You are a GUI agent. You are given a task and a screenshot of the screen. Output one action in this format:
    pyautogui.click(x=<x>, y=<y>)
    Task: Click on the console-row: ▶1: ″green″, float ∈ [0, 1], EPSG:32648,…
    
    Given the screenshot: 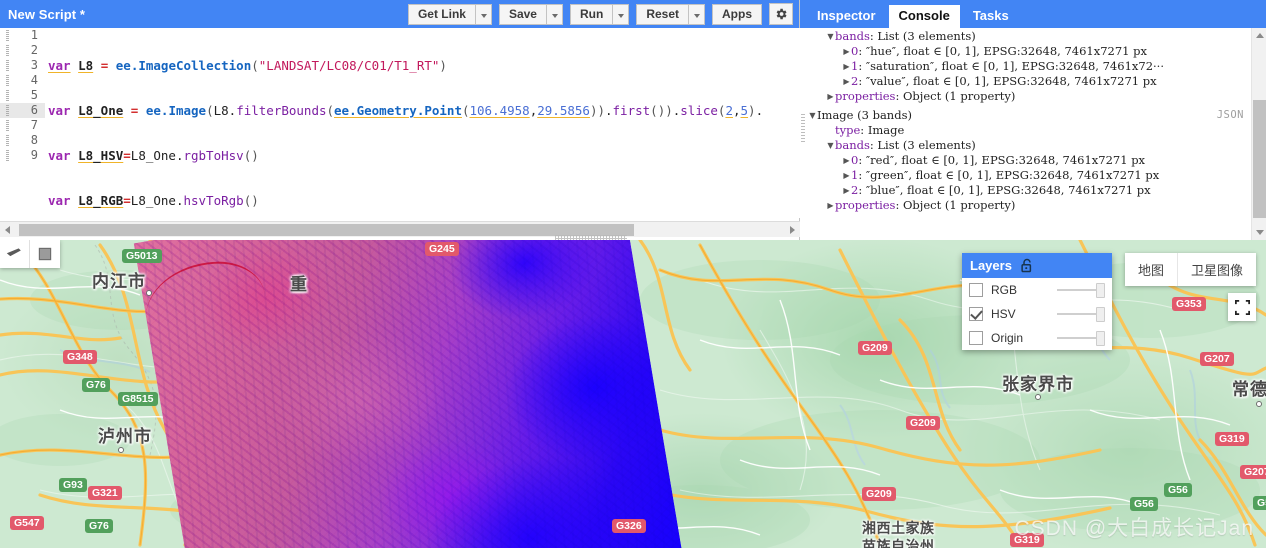 What is the action you would take?
    pyautogui.click(x=1033, y=175)
    